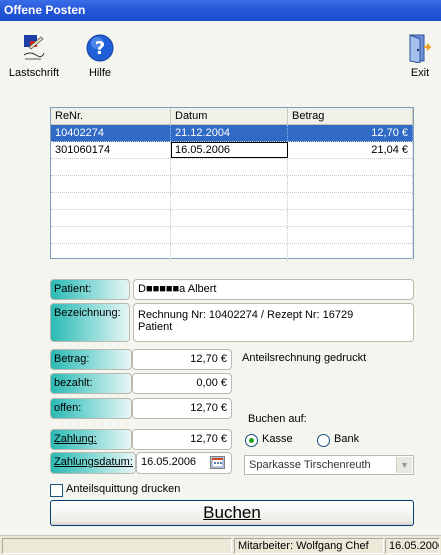 This screenshot has width=441, height=555. What do you see at coordinates (90, 322) in the screenshot?
I see `bezeichnung-label: Bezeichnung:` at bounding box center [90, 322].